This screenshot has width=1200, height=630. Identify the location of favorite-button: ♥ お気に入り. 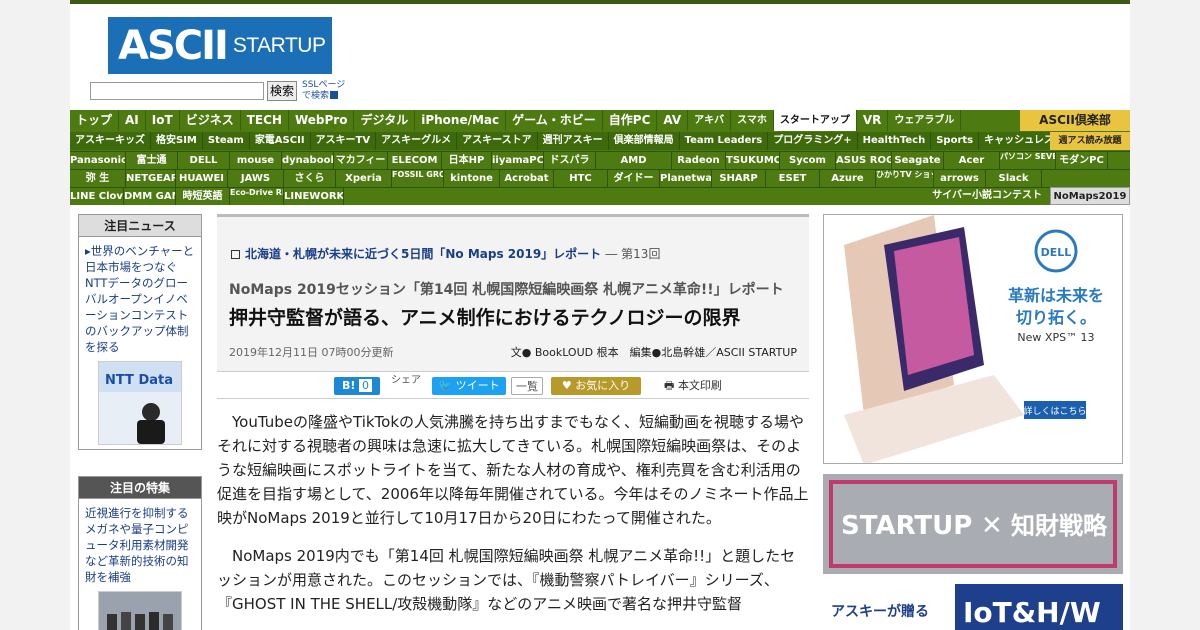
(596, 386).